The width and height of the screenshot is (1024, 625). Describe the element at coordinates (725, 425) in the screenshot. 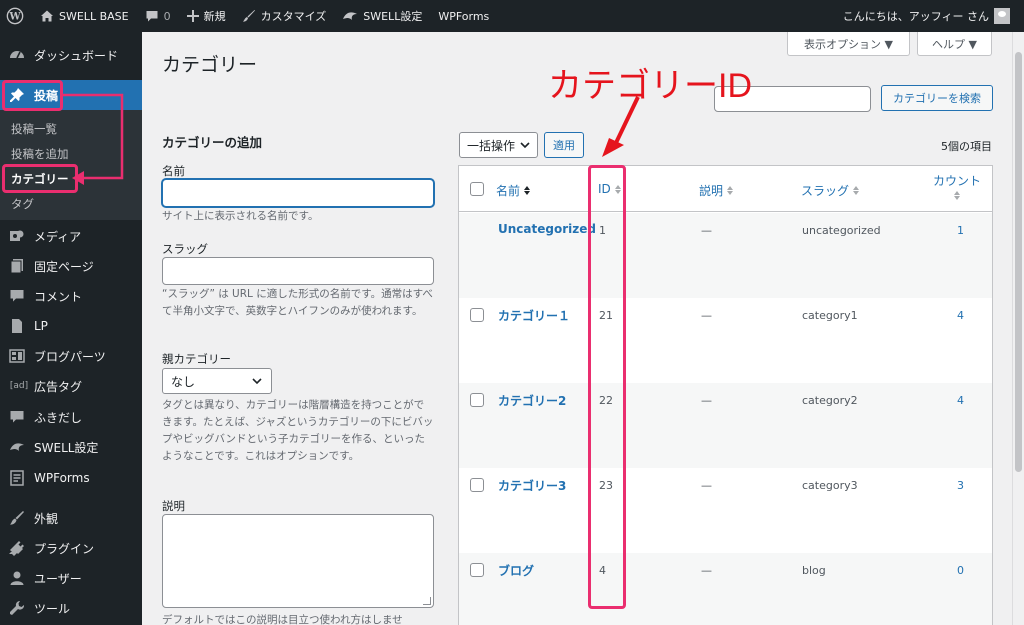

I see `table-row: カテゴリー2 22 — category2 4` at that location.